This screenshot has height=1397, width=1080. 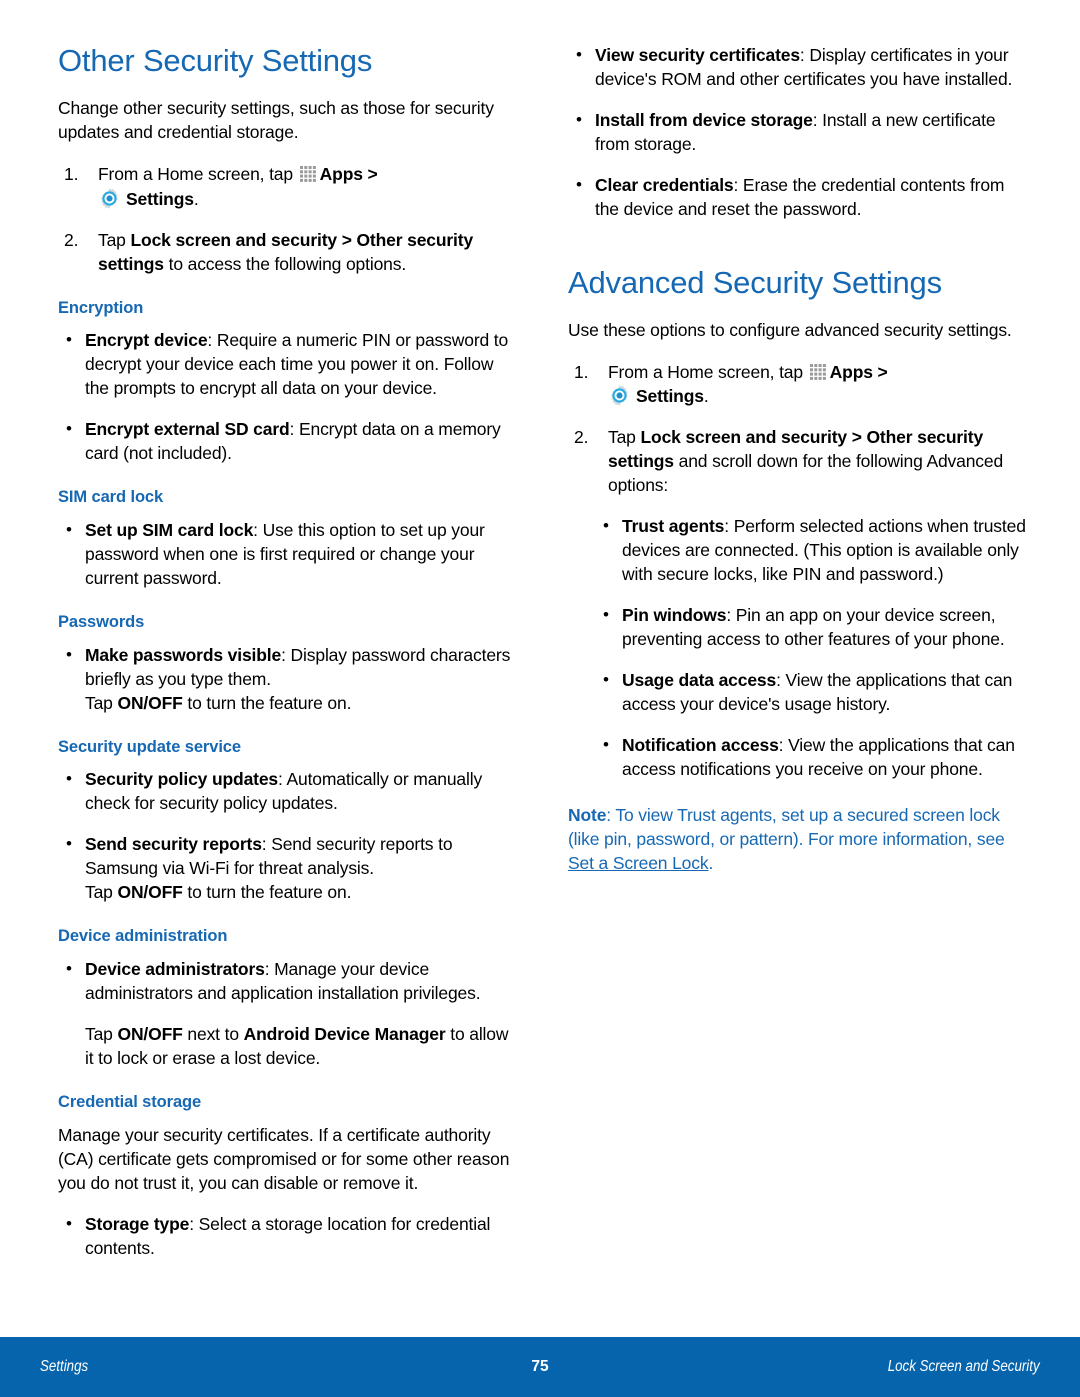 I want to click on bullet-term: Clear credentials, so click(x=664, y=184).